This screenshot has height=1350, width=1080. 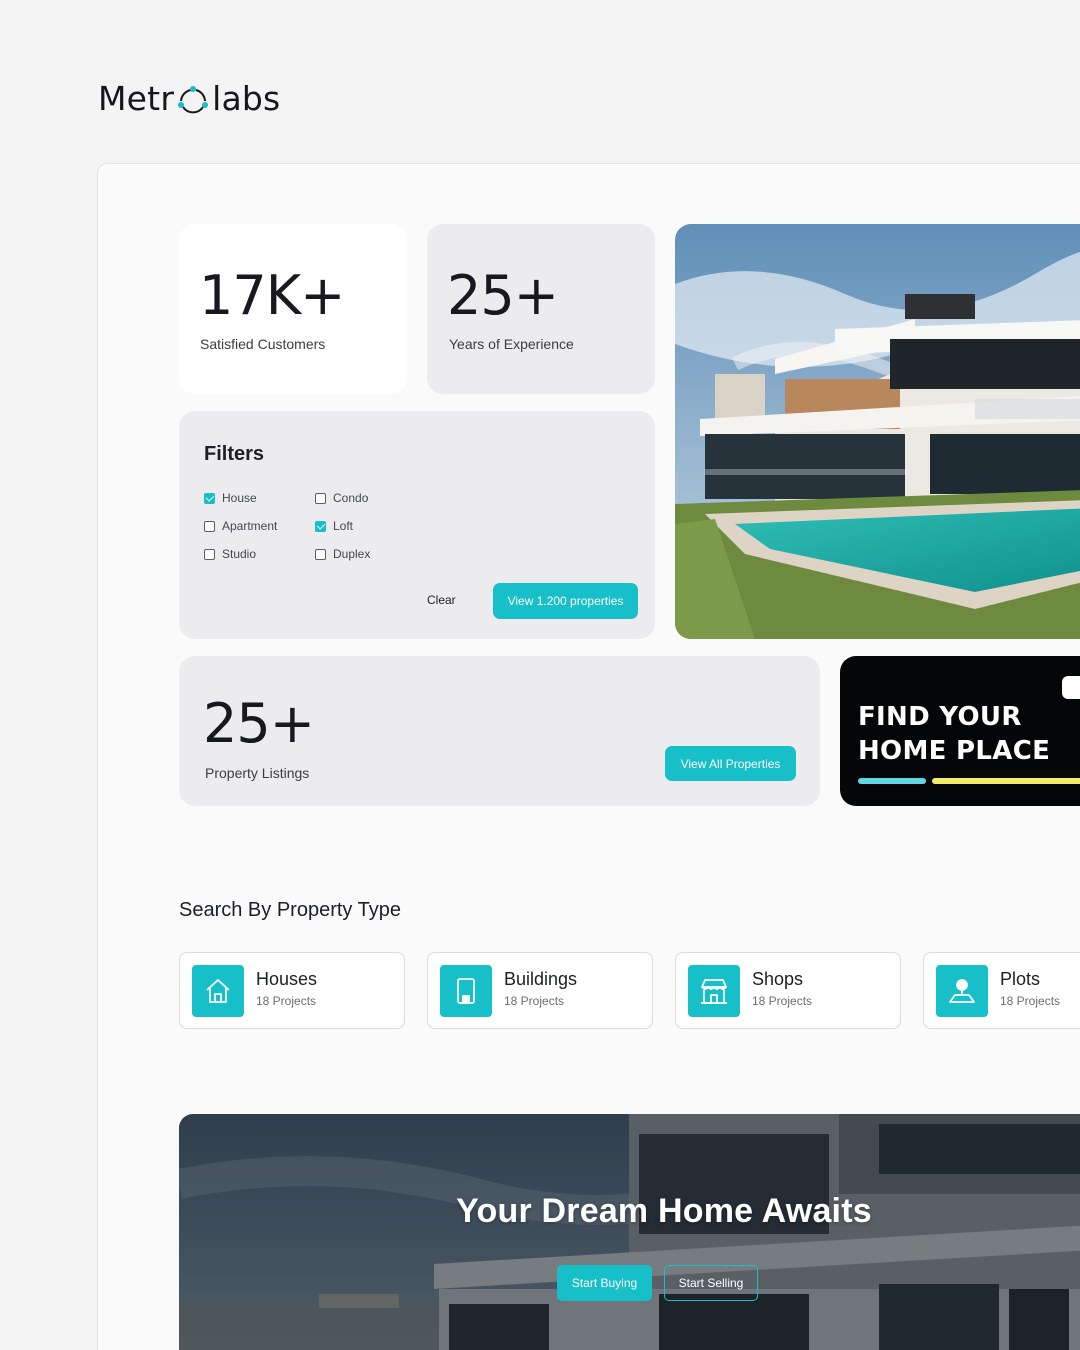 What do you see at coordinates (954, 734) in the screenshot?
I see `promo-text: FIND YOUR HOME PLACE` at bounding box center [954, 734].